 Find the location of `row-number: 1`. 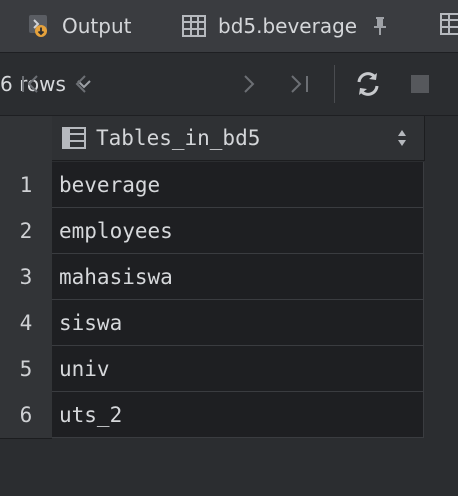

row-number: 1 is located at coordinates (26, 185).